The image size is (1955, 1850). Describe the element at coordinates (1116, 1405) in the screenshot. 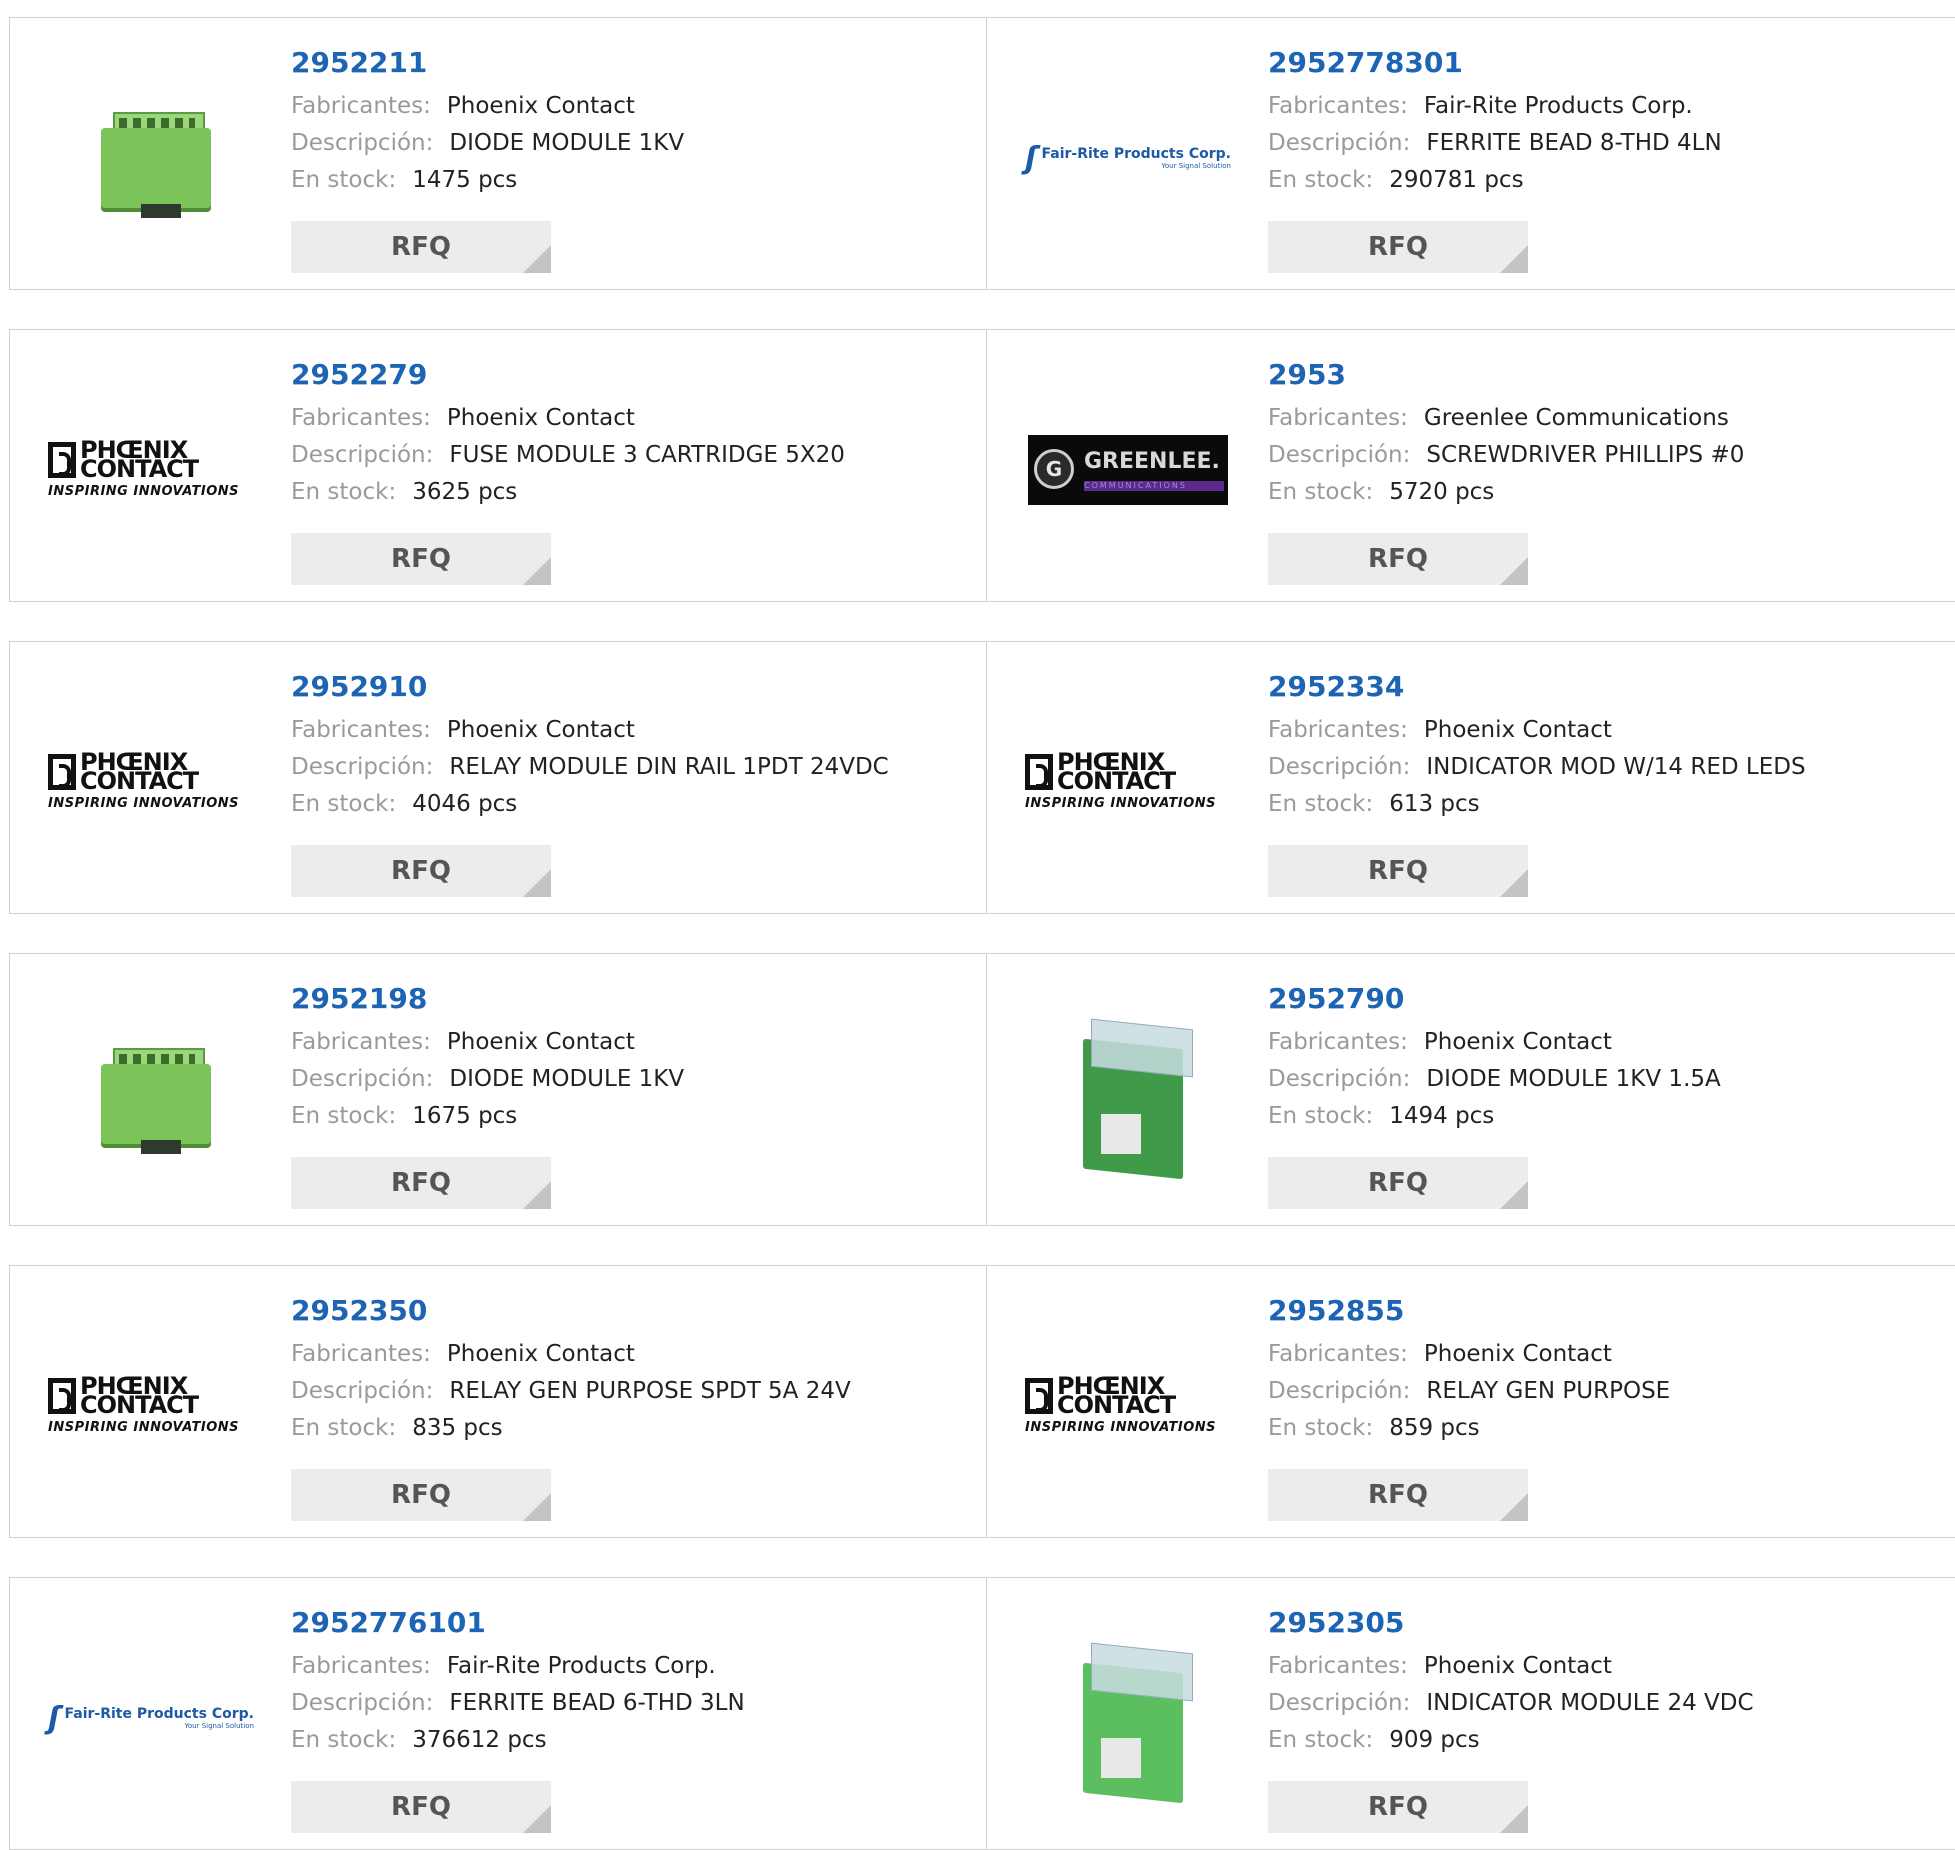

I see `phoenix-logo-word-2: CONTACT` at that location.